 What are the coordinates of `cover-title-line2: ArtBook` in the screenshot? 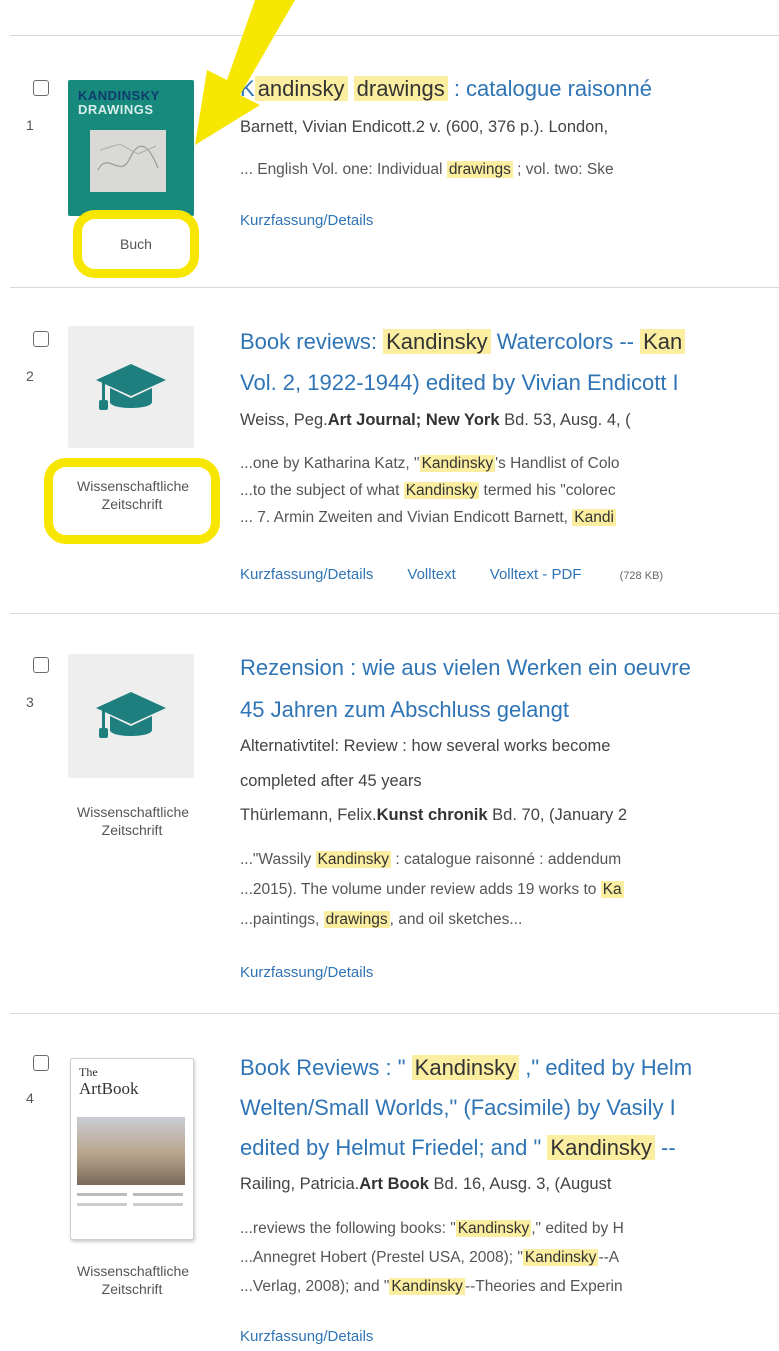 It's located at (109, 1088).